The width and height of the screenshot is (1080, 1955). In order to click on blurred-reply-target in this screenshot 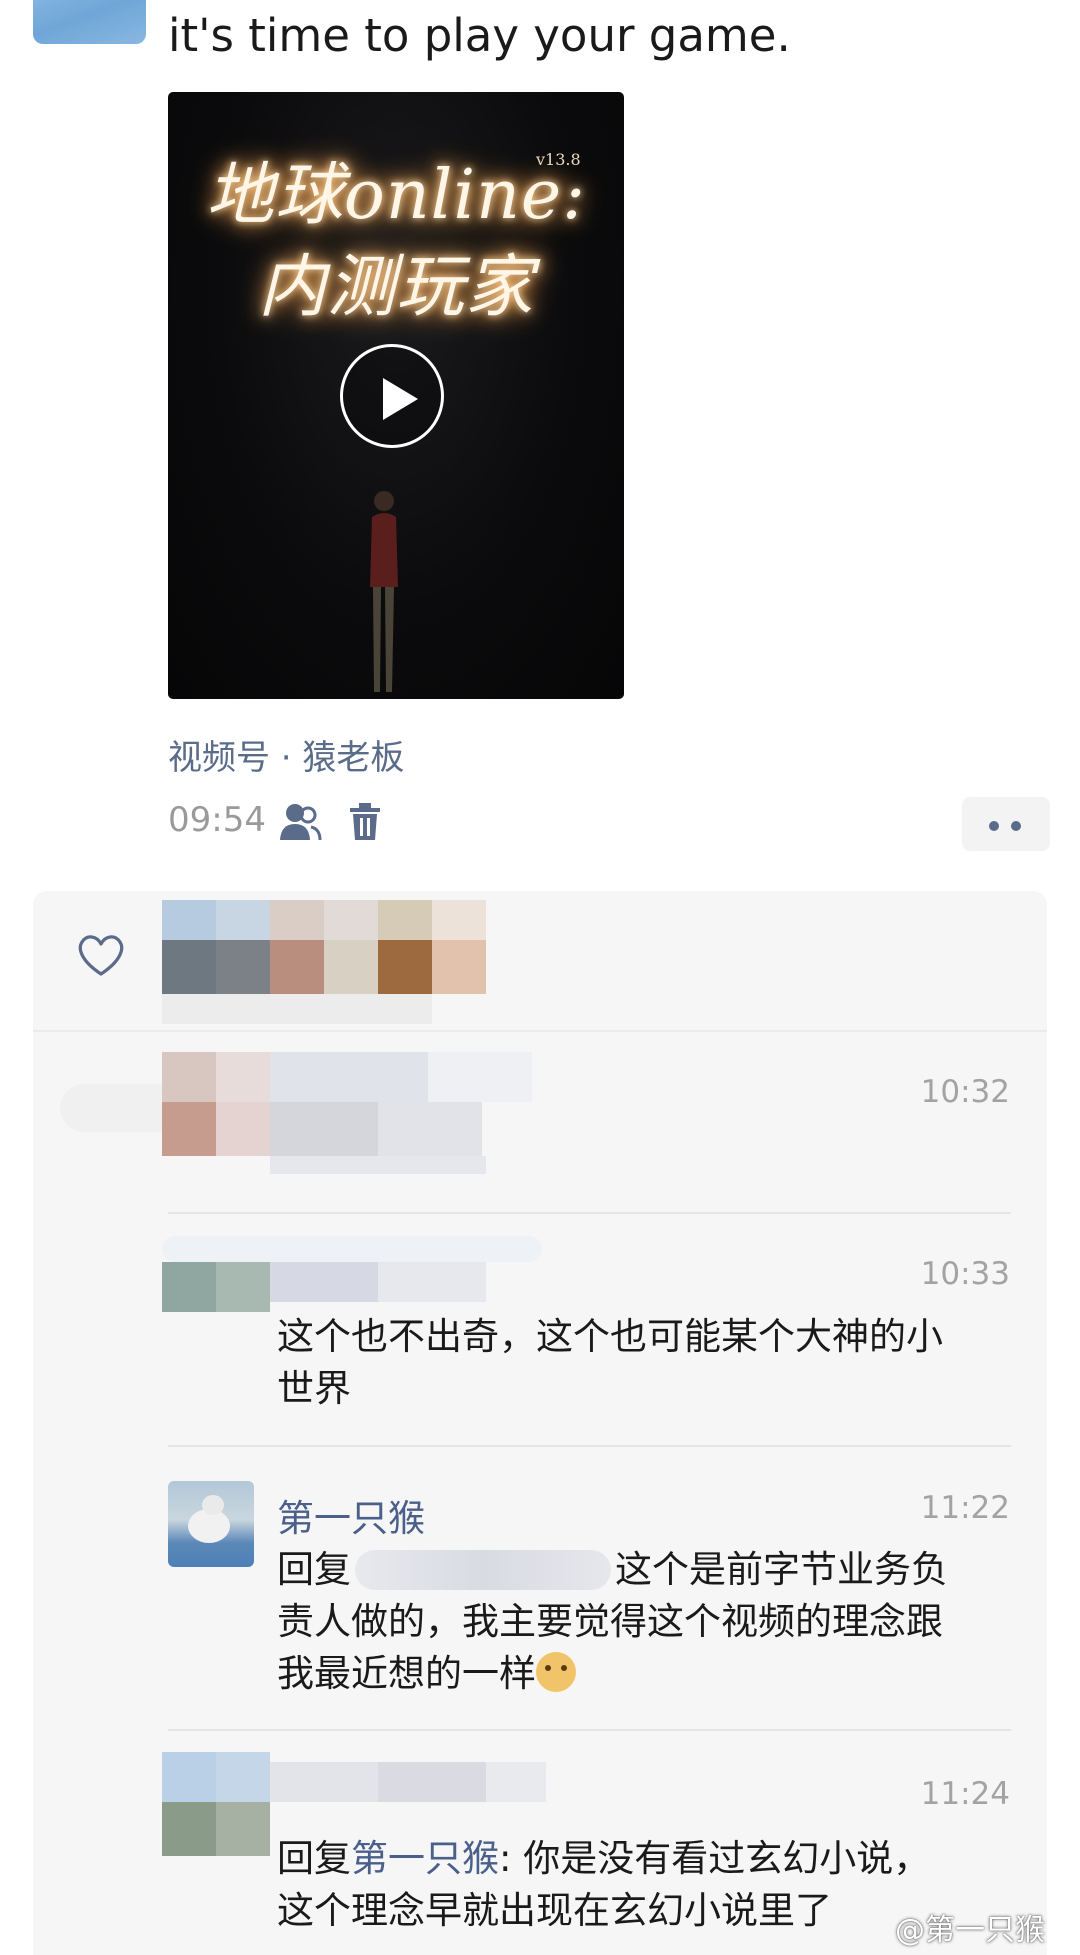, I will do `click(483, 1570)`.